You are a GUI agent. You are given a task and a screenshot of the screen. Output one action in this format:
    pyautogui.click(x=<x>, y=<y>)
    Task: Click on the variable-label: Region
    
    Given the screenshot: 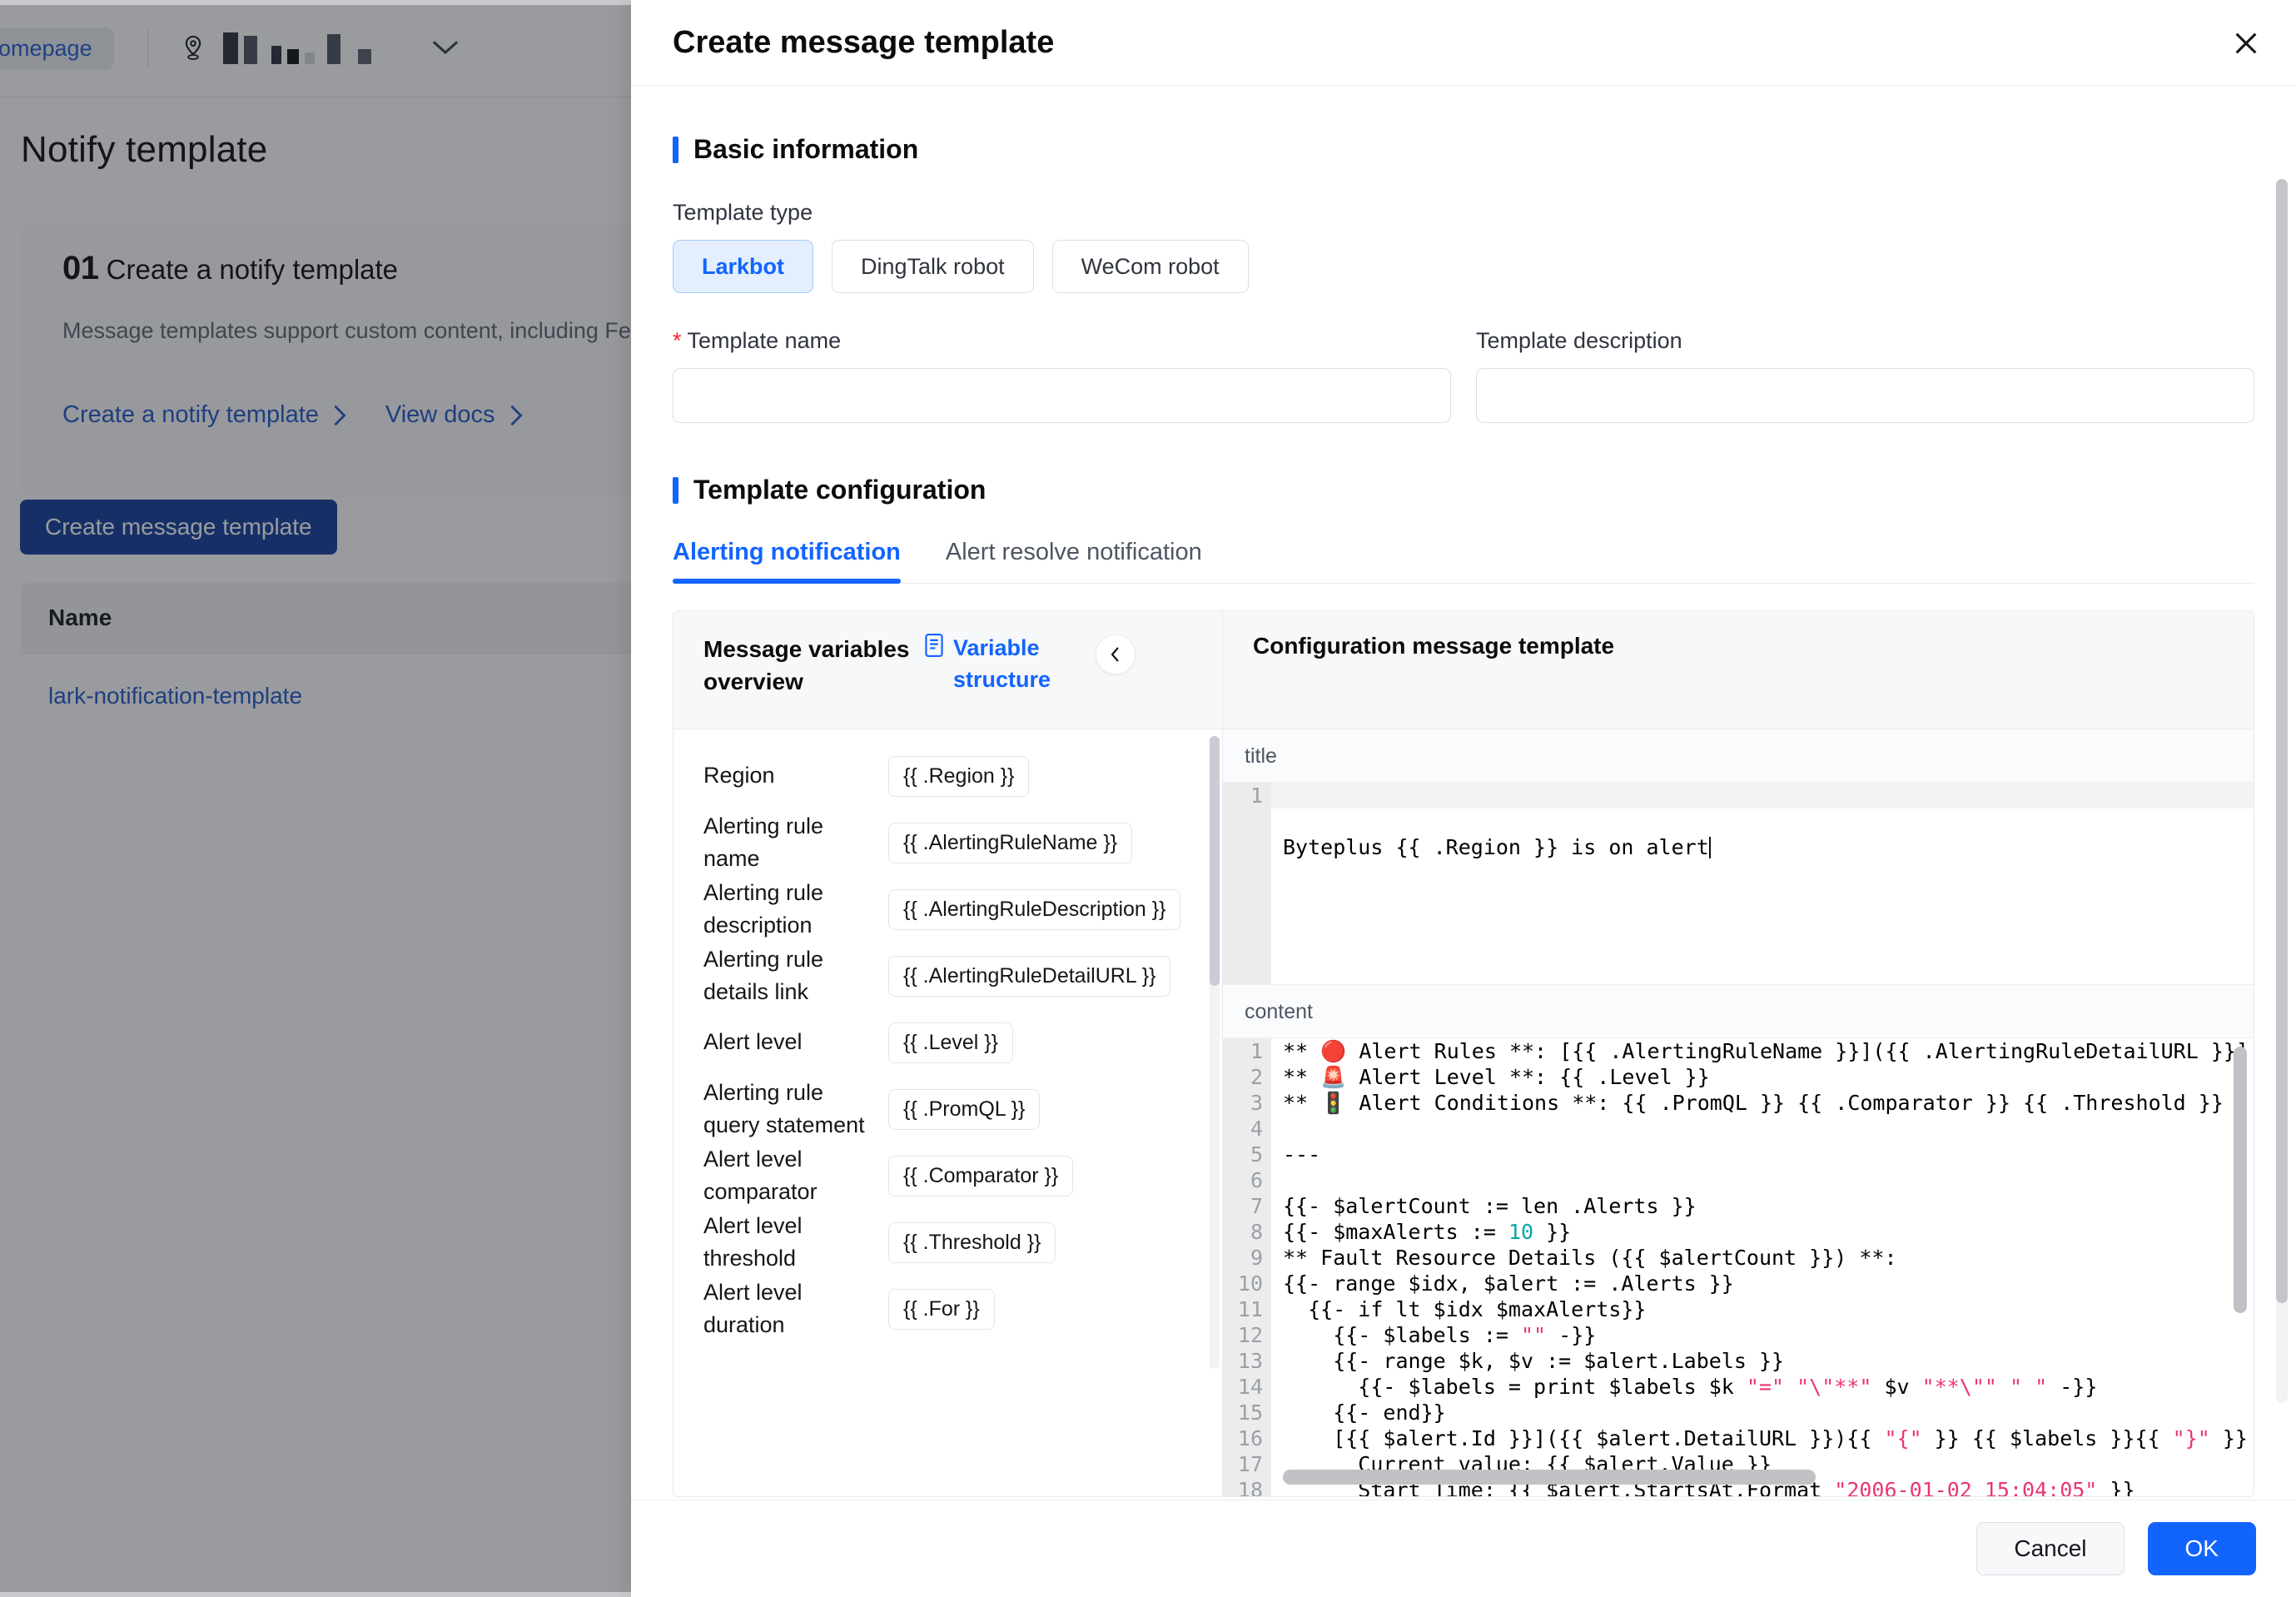 What is the action you would take?
    pyautogui.click(x=739, y=776)
    